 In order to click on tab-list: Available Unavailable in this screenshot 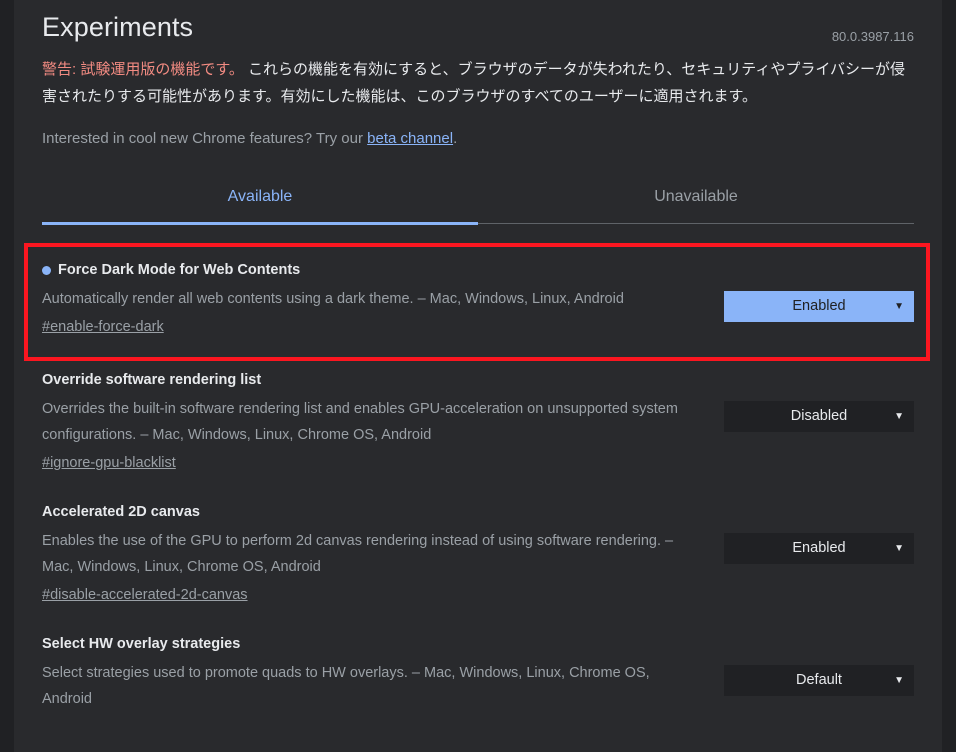, I will do `click(478, 201)`.